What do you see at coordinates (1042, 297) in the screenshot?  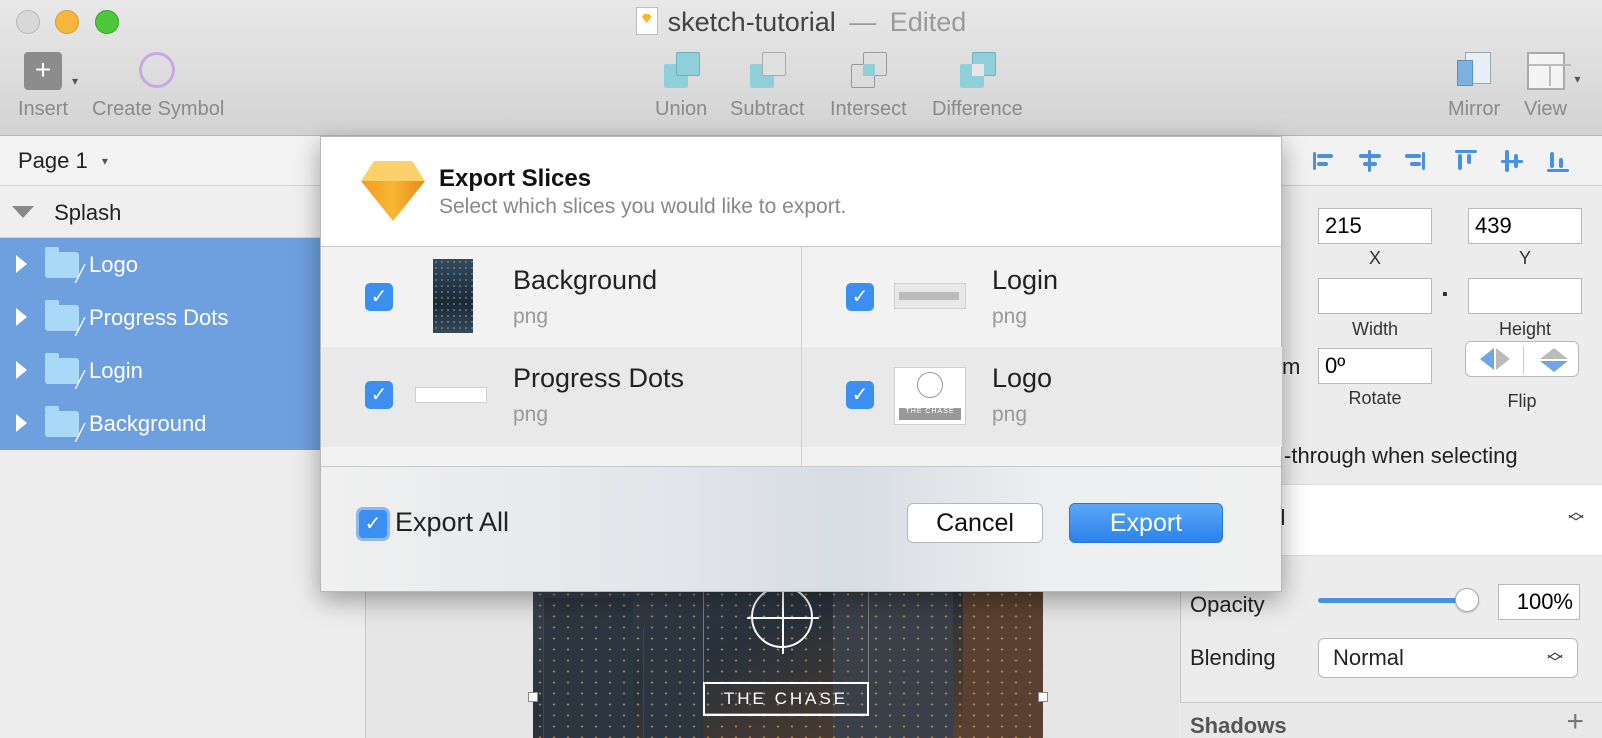 I see `slice-item-login: ✓ Login png` at bounding box center [1042, 297].